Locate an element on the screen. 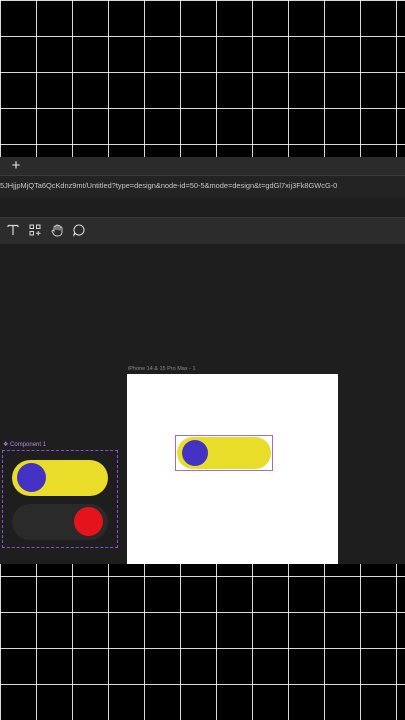 The height and width of the screenshot is (720, 405). new-tab-button: + is located at coordinates (16, 166).